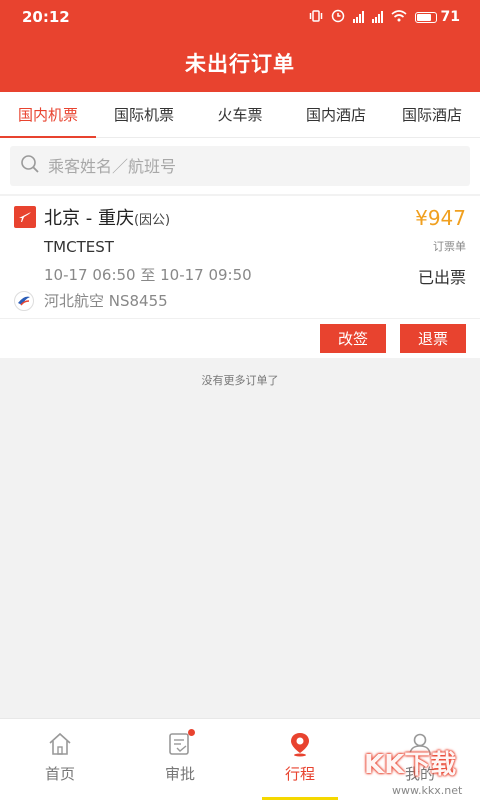 This screenshot has width=480, height=800. Describe the element at coordinates (30, 166) in the screenshot. I see `search-icon` at that location.